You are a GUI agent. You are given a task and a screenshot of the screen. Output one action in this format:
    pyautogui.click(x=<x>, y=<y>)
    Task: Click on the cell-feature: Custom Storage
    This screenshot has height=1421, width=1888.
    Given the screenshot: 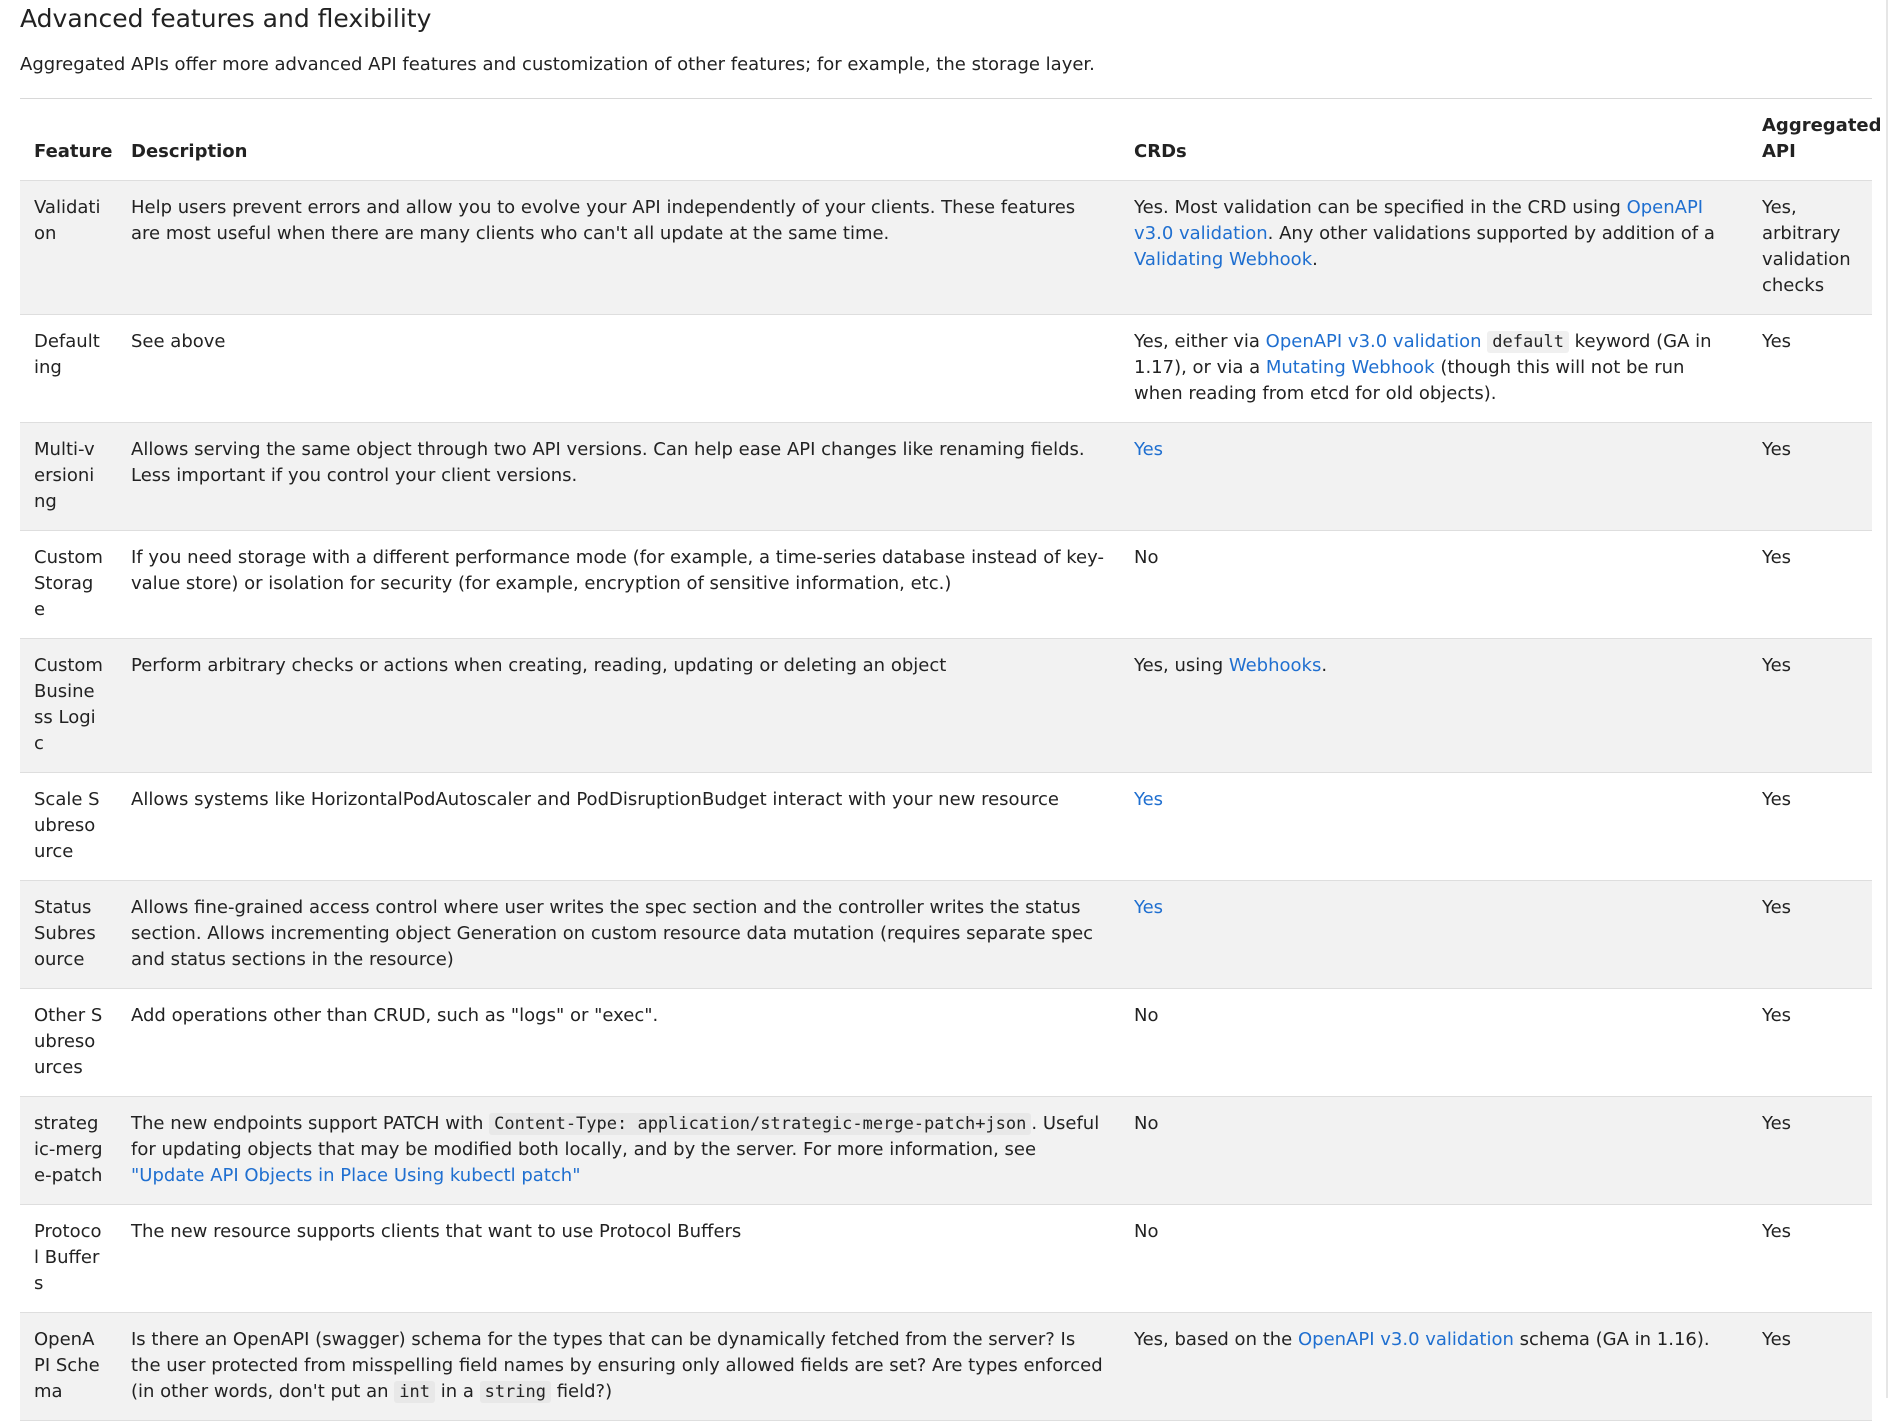 What is the action you would take?
    pyautogui.click(x=68, y=584)
    